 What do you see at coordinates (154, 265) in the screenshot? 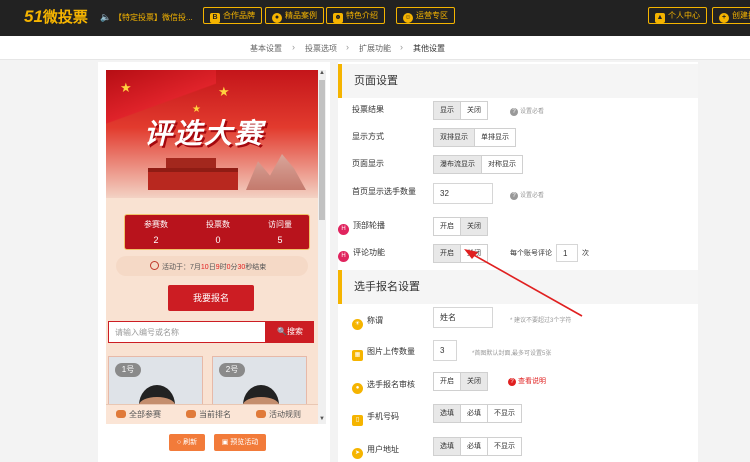
I see `clock-icon` at bounding box center [154, 265].